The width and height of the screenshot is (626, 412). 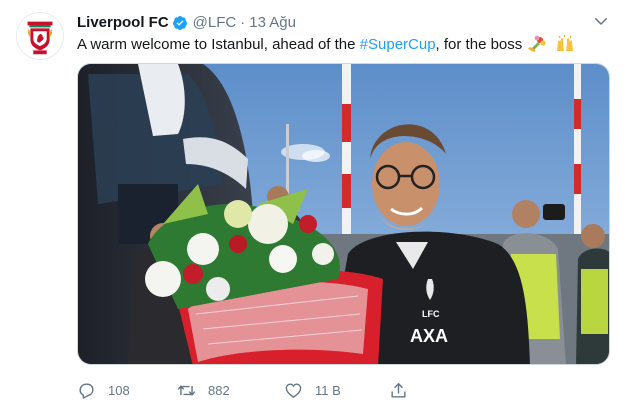 I want to click on kit-badge-text: LFC, so click(x=431, y=314).